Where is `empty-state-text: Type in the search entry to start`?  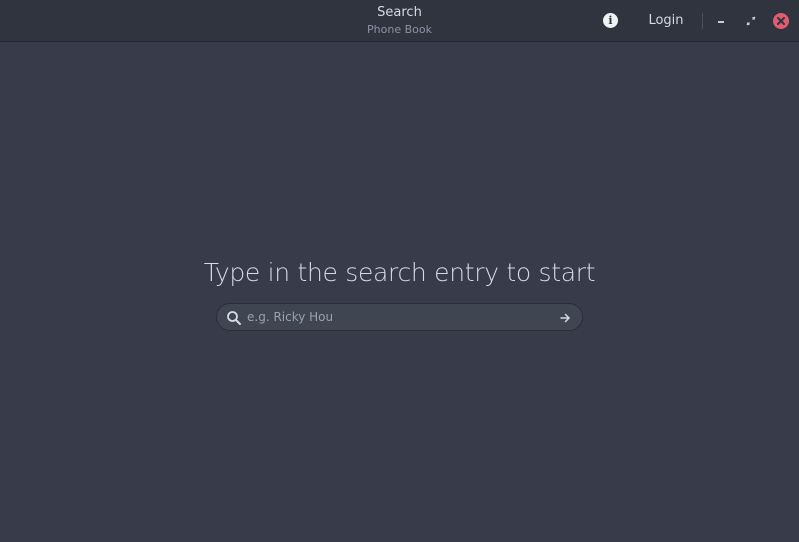 empty-state-text: Type in the search entry to start is located at coordinates (399, 272).